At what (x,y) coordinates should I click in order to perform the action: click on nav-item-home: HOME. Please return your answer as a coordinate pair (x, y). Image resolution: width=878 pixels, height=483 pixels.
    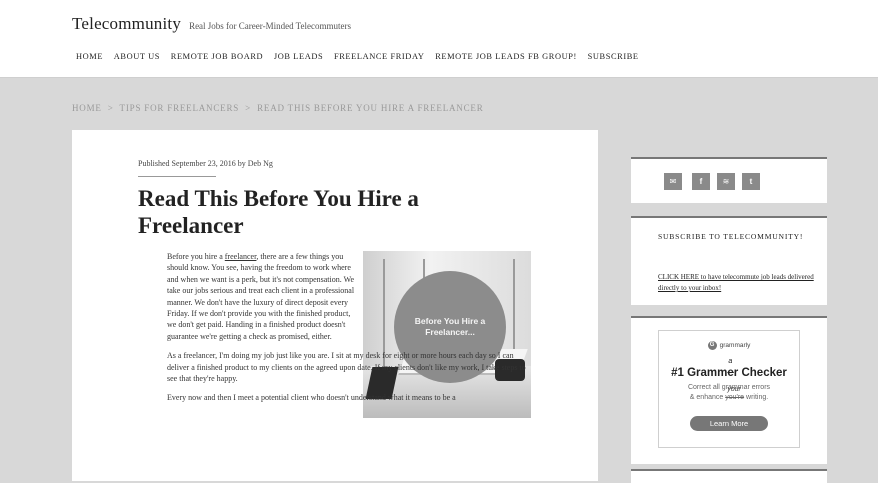
    Looking at the image, I should click on (89, 56).